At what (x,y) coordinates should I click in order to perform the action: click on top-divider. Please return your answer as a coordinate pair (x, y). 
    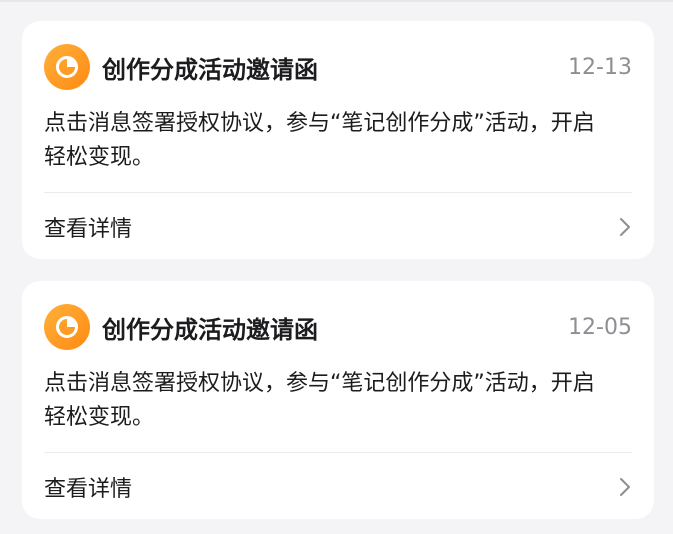
    Looking at the image, I should click on (336, 1).